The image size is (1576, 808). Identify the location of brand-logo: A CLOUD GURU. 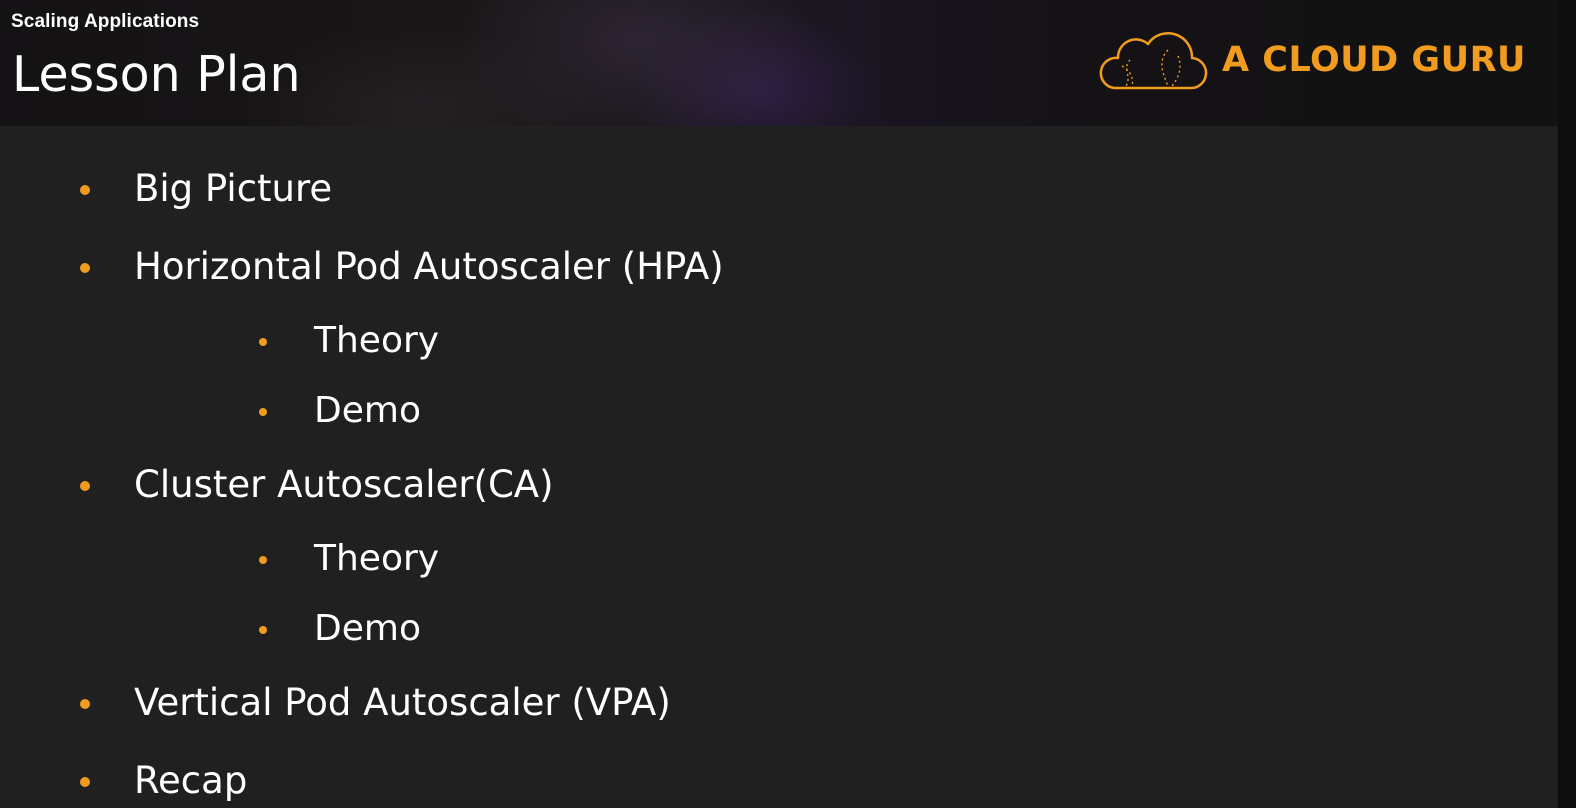
(1310, 60).